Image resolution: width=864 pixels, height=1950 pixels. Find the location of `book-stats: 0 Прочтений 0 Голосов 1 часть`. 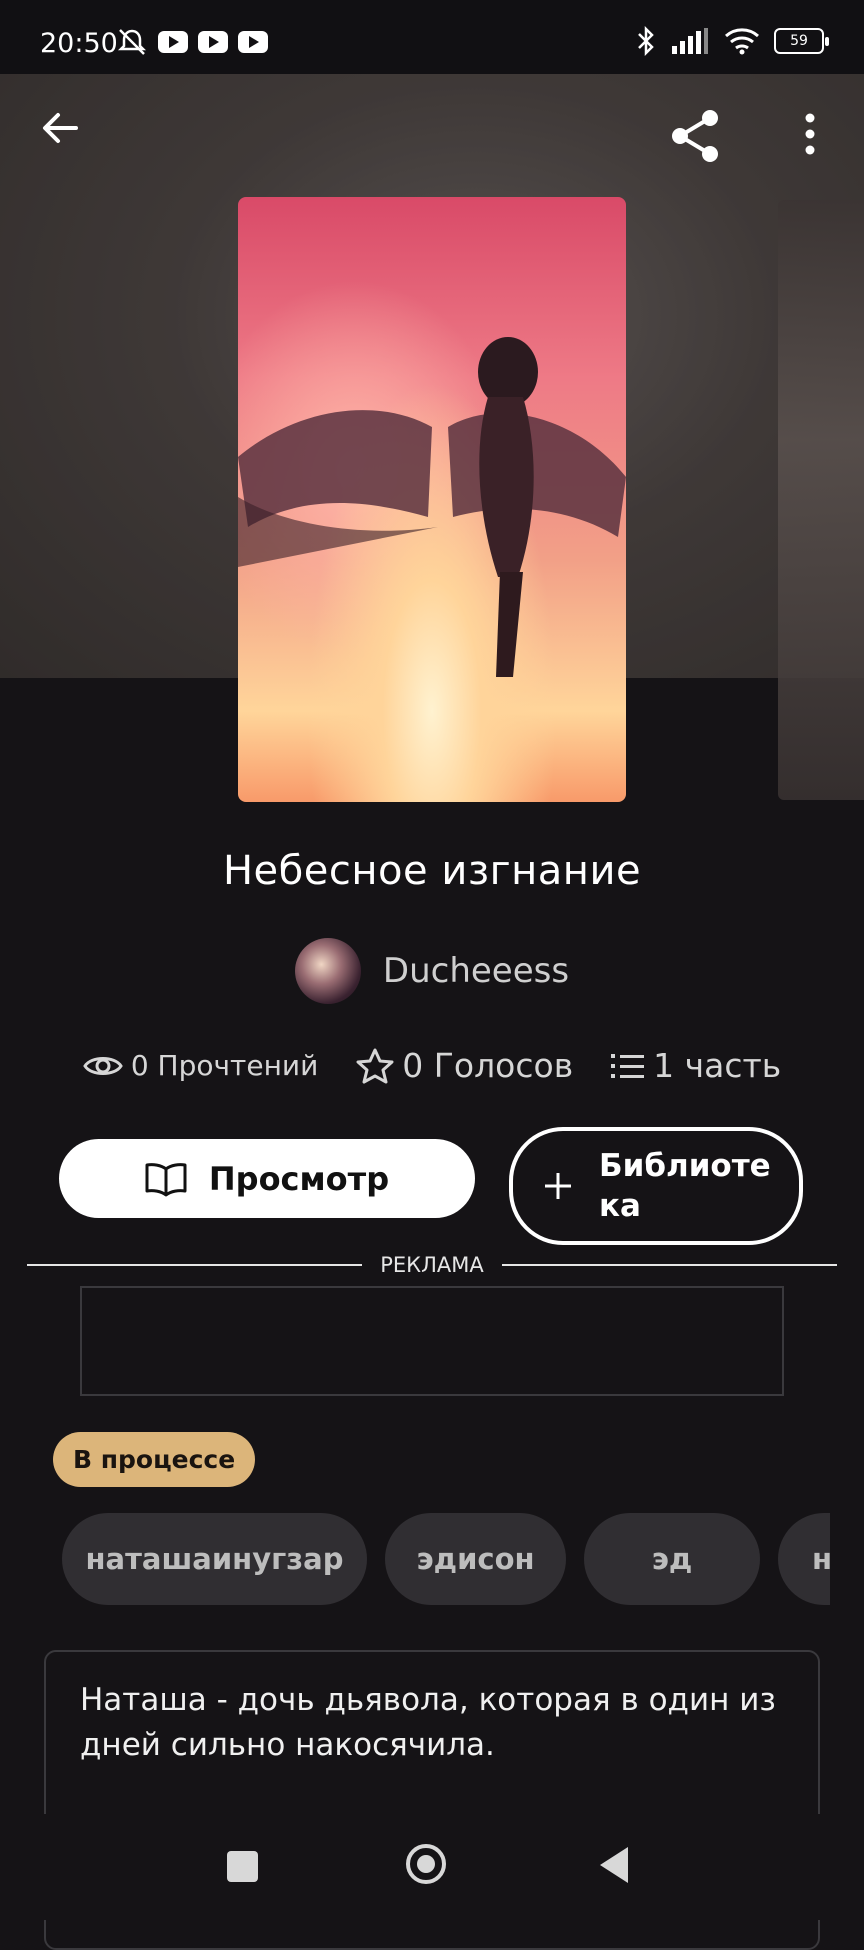

book-stats: 0 Прочтений 0 Голосов 1 часть is located at coordinates (432, 1065).